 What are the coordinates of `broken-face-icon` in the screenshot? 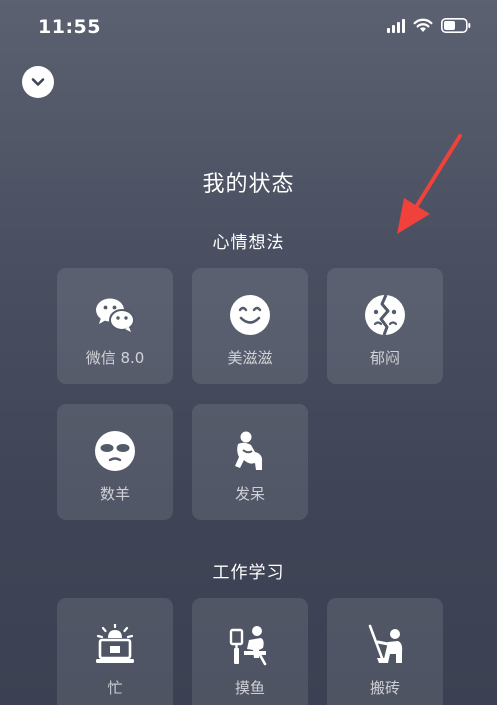 It's located at (385, 315).